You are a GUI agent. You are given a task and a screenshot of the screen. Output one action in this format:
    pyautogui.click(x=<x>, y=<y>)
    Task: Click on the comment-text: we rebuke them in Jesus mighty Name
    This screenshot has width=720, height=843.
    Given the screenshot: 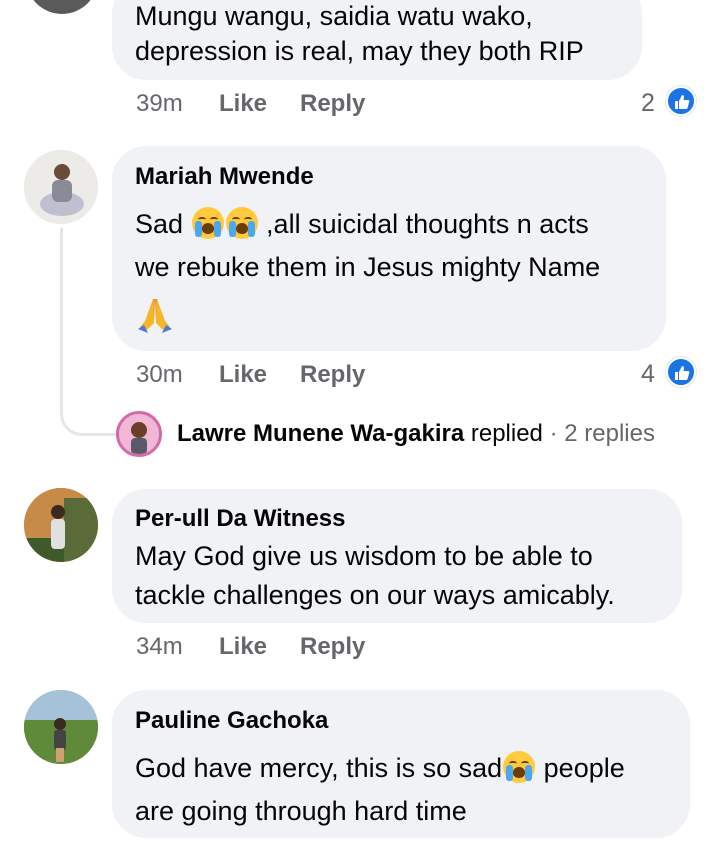 What is the action you would take?
    pyautogui.click(x=368, y=267)
    